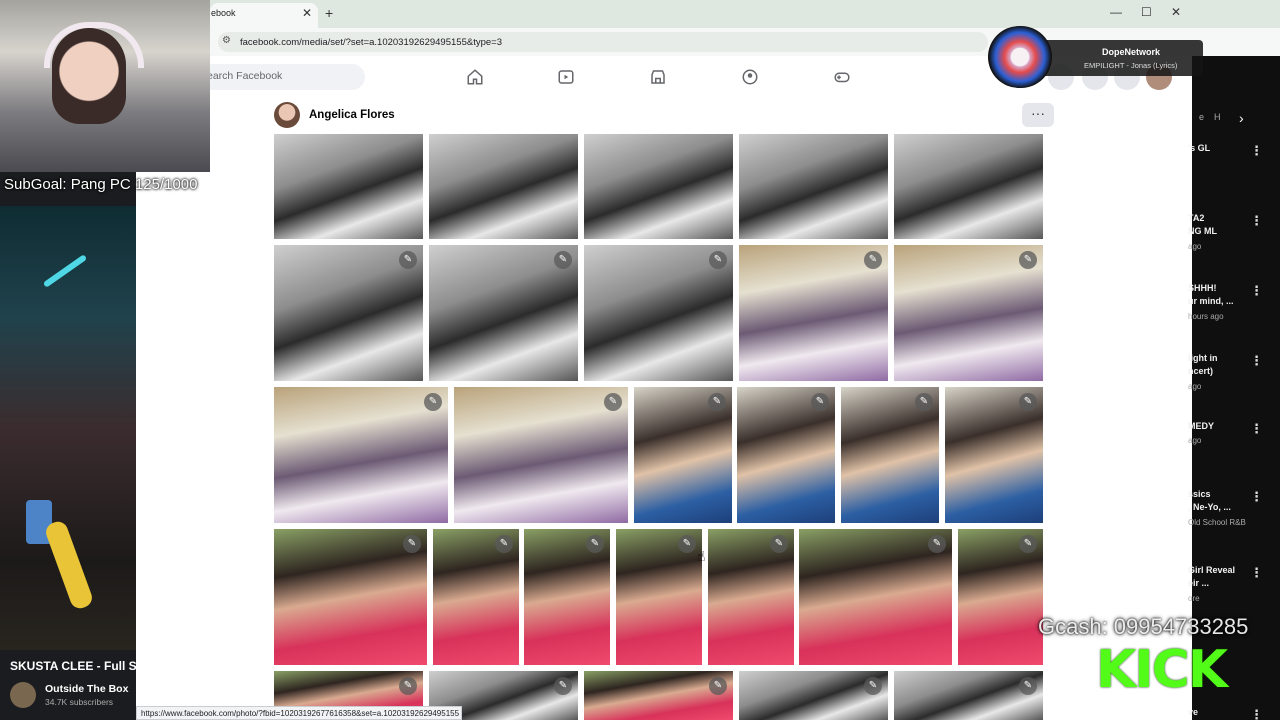  What do you see at coordinates (352, 115) in the screenshot?
I see `album-owner-name: Angelica Flores` at bounding box center [352, 115].